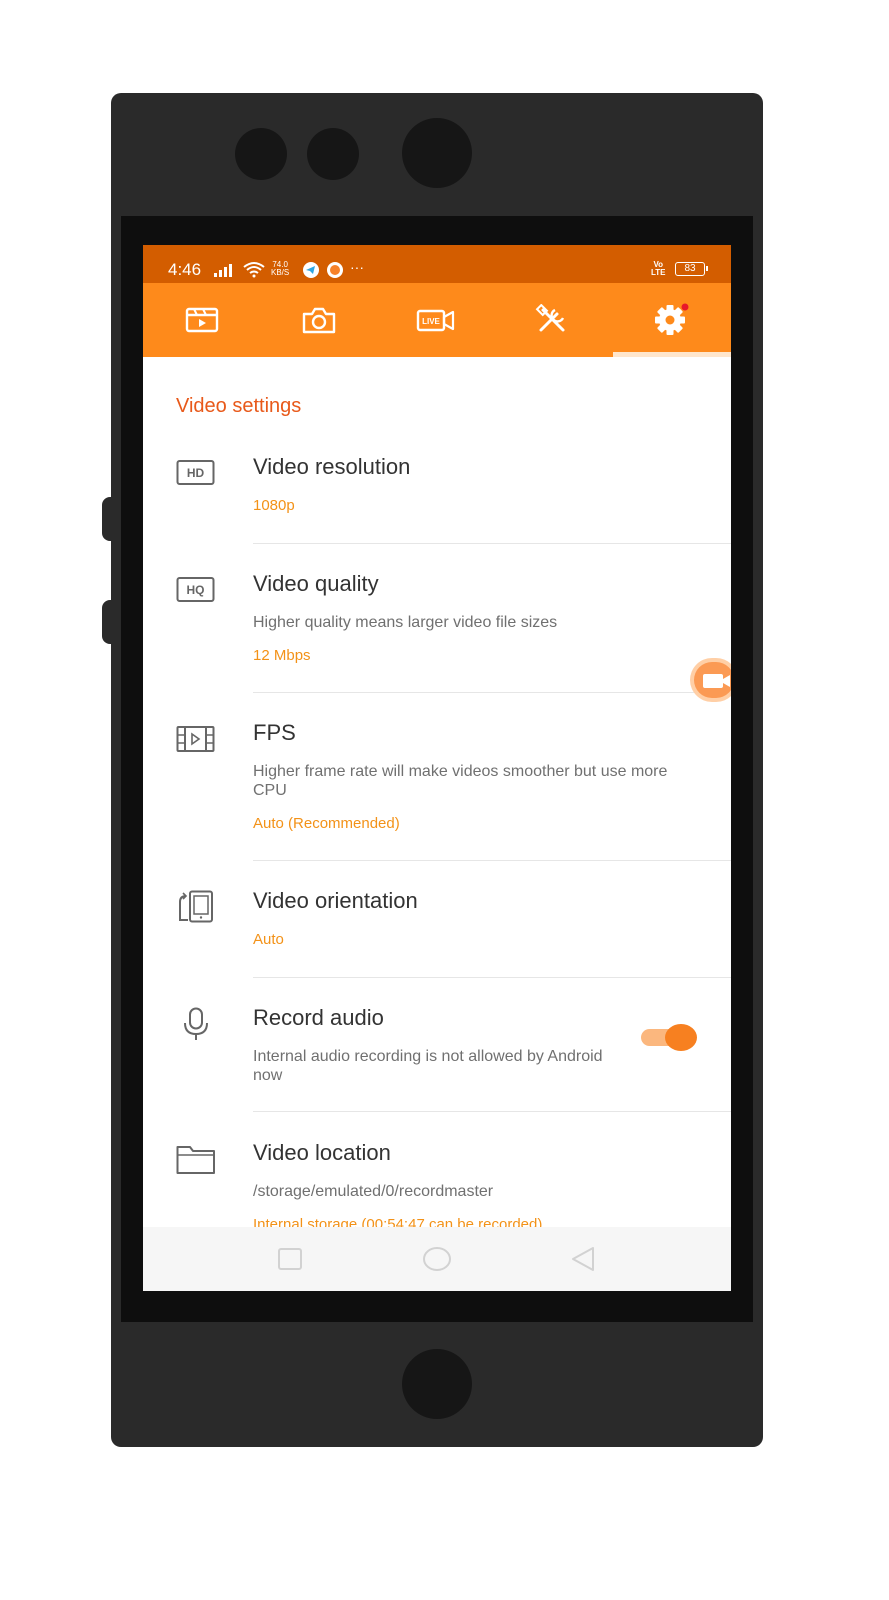 This screenshot has height=1600, width=889. Describe the element at coordinates (684, 307) in the screenshot. I see `notification-dot` at that location.